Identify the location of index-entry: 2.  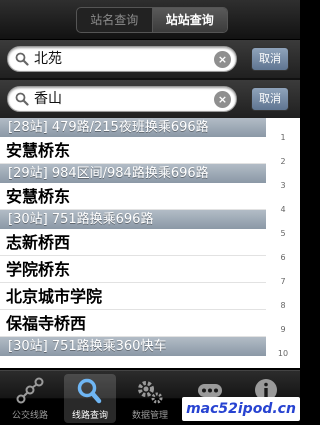
(283, 161).